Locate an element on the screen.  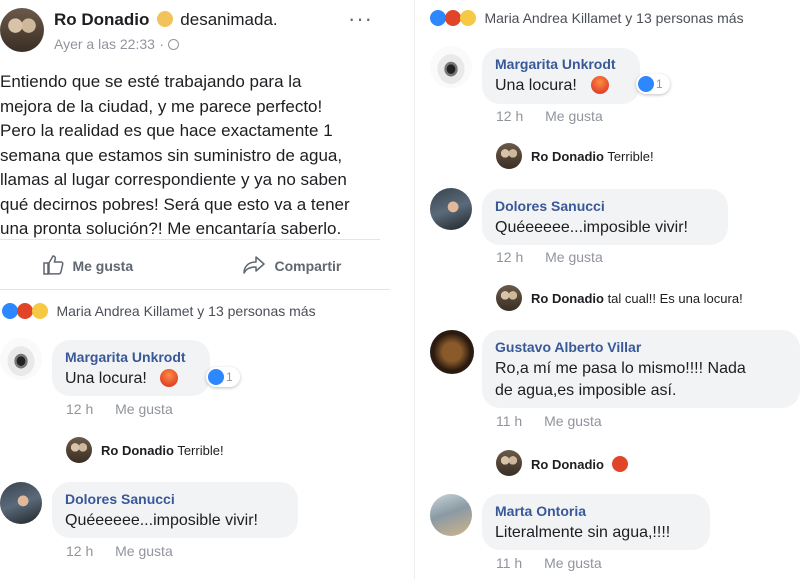
comment-author: Gustavo Alberto Villar is located at coordinates (568, 347).